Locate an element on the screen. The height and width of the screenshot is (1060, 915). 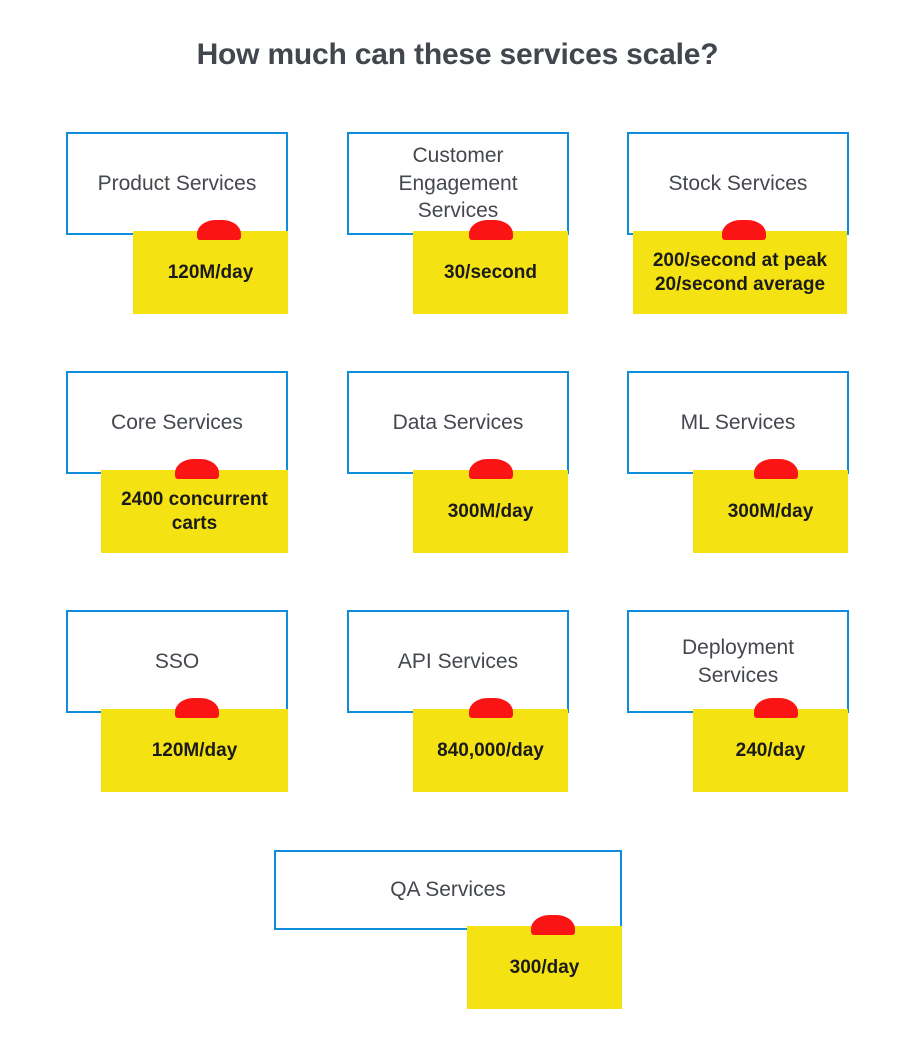
service-box: QA Services is located at coordinates (448, 890).